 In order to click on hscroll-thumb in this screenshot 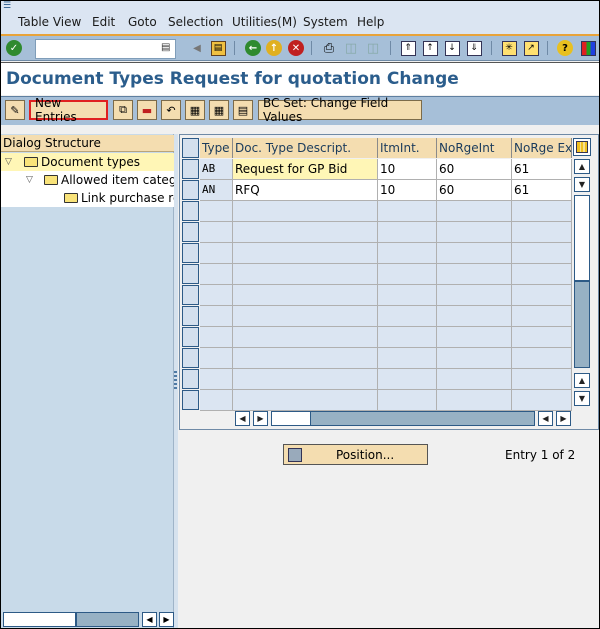, I will do `click(291, 418)`.